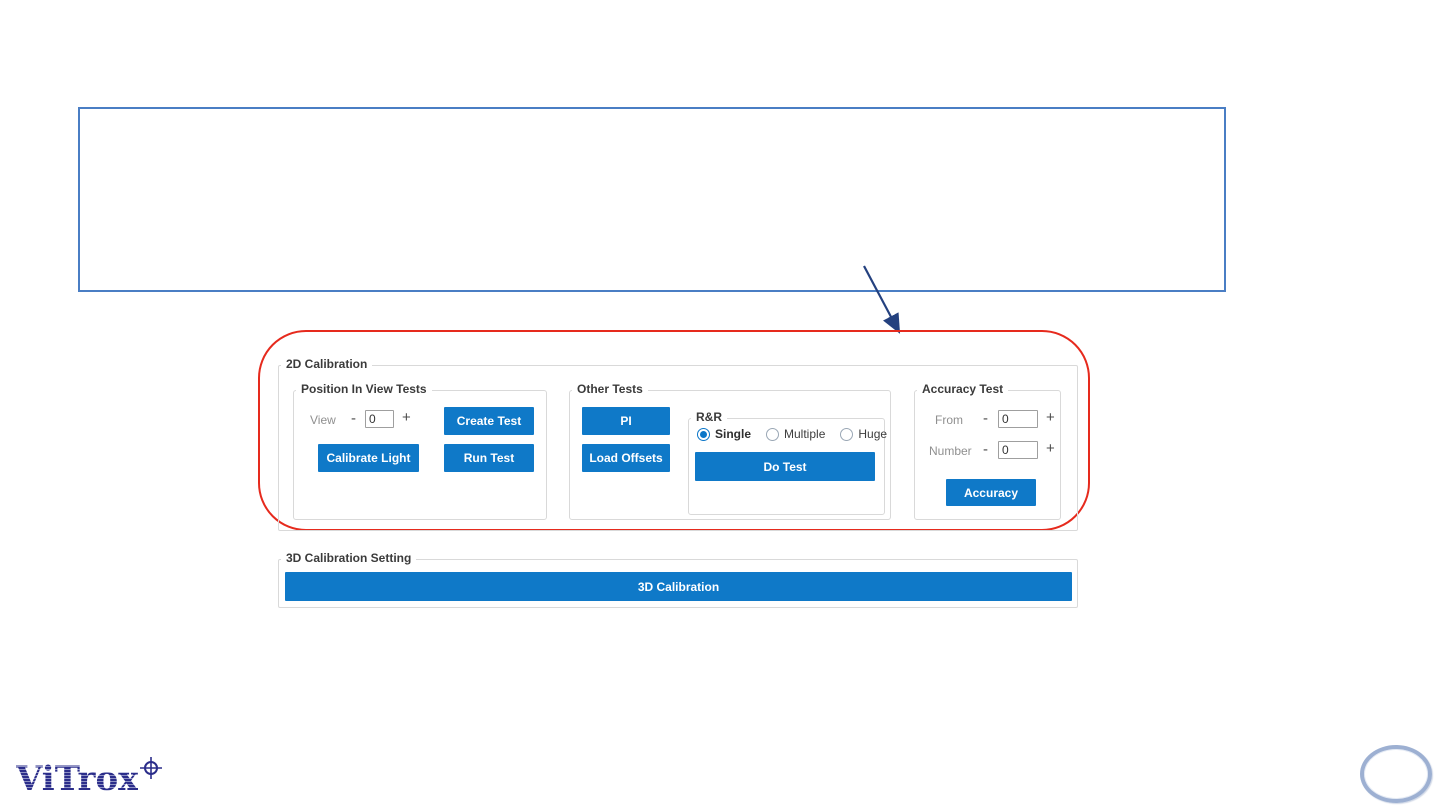 This screenshot has width=1440, height=810. Describe the element at coordinates (368, 458) in the screenshot. I see `calibrate-light-button: Calibrate Light` at that location.